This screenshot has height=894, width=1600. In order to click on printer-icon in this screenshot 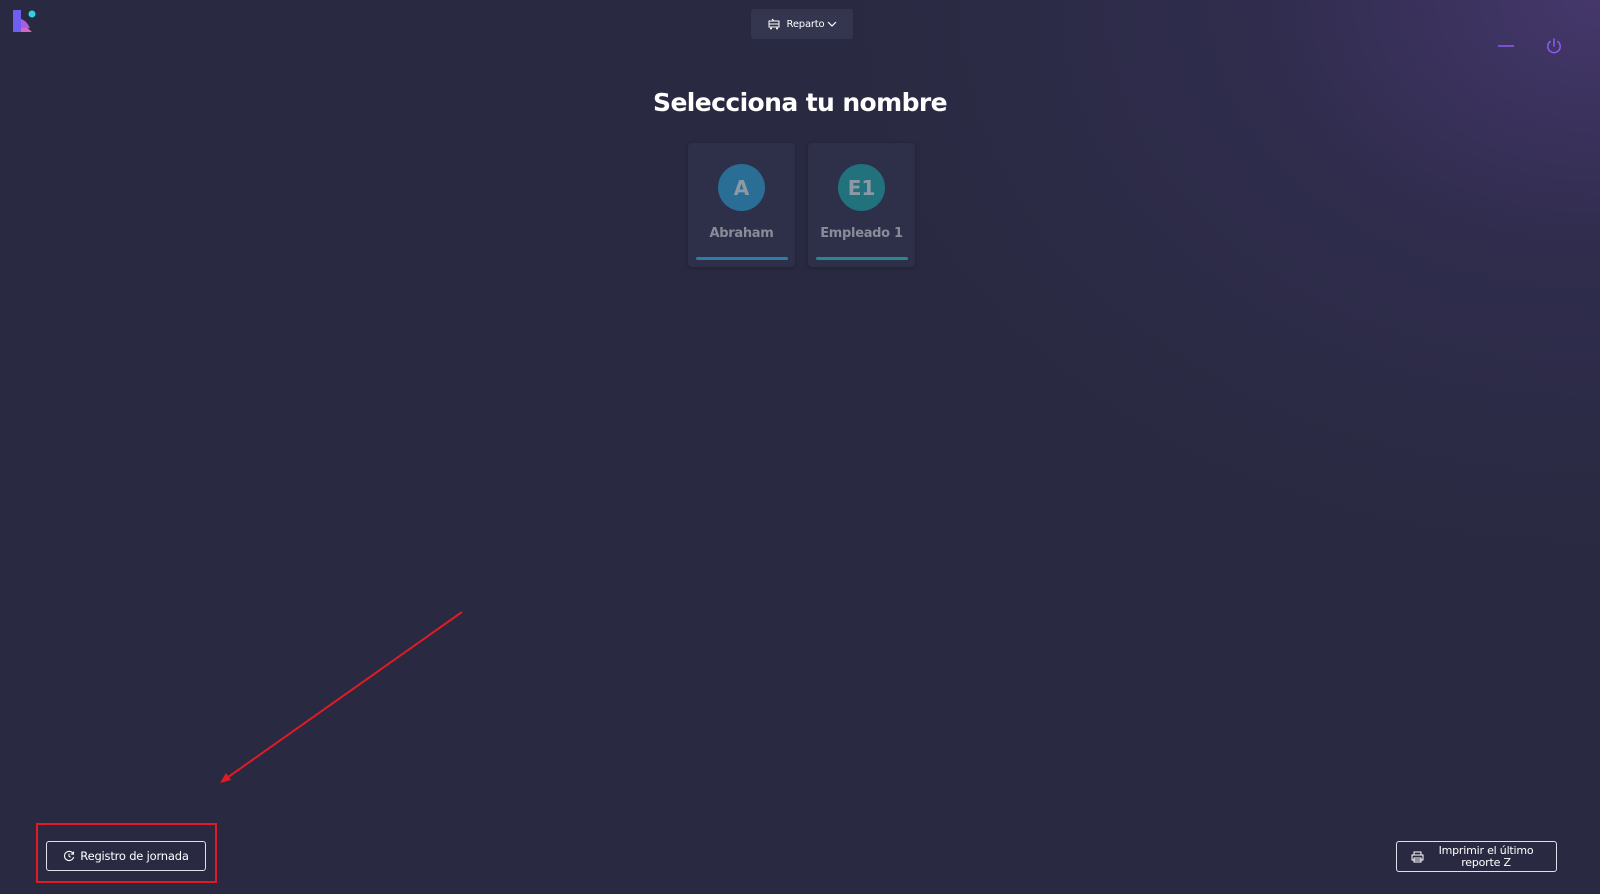, I will do `click(1417, 857)`.